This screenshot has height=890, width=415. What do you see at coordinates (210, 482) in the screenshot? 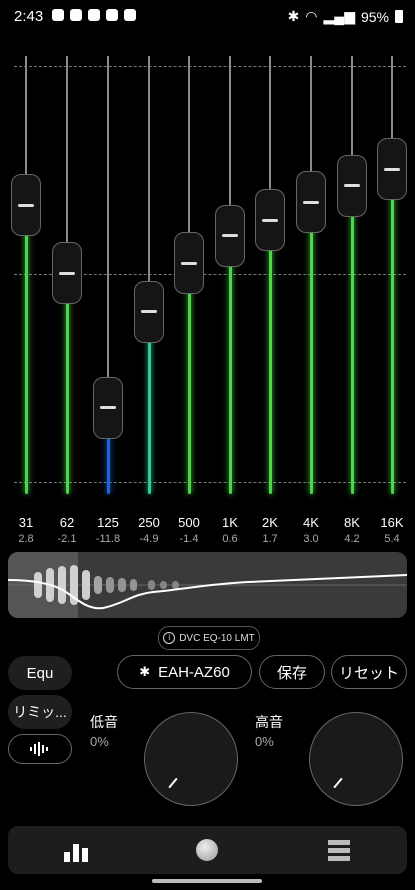
I see `grid-line-bottom` at bounding box center [210, 482].